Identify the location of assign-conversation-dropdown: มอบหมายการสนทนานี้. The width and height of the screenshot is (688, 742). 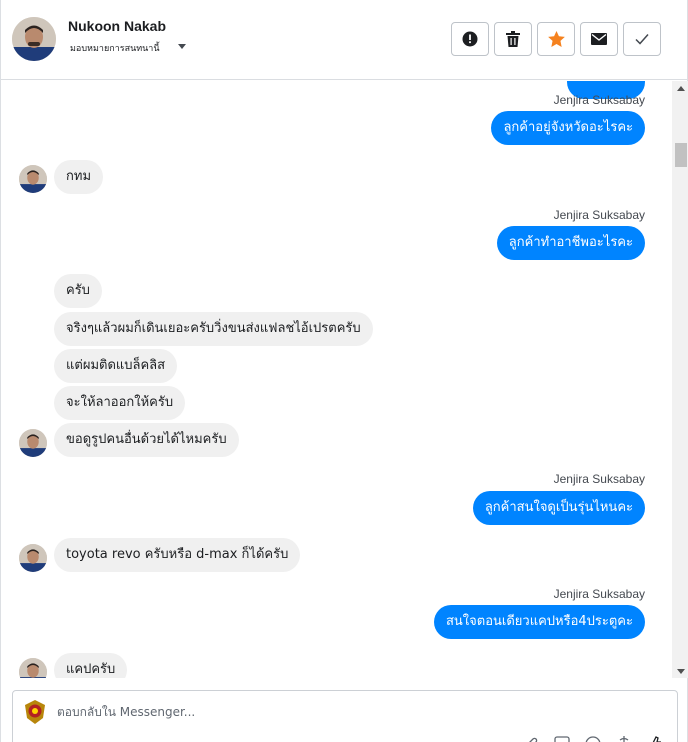
(115, 48).